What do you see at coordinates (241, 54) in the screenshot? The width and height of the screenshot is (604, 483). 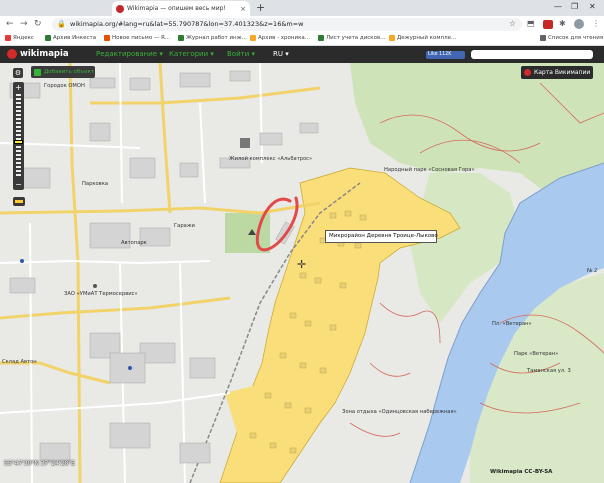 I see `menu-login: Войти ▾` at bounding box center [241, 54].